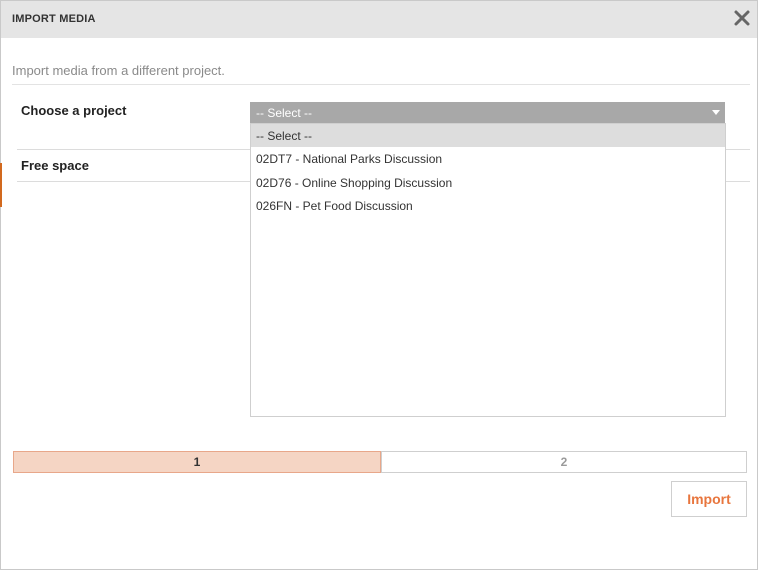 This screenshot has height=570, width=758. What do you see at coordinates (709, 499) in the screenshot?
I see `import-button: Import` at bounding box center [709, 499].